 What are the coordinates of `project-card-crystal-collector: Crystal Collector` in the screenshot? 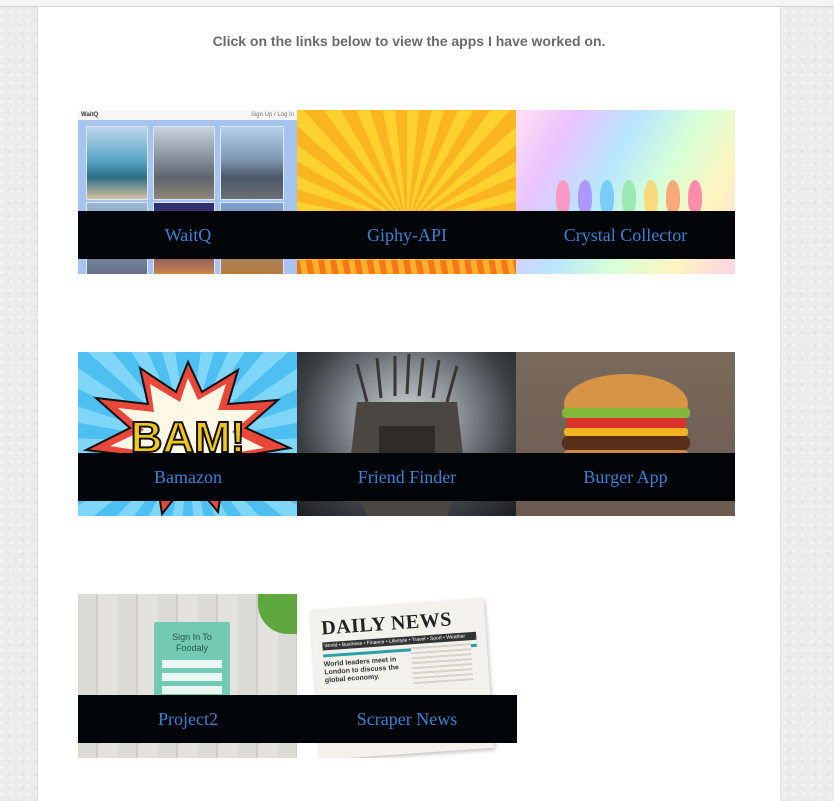 It's located at (625, 192).